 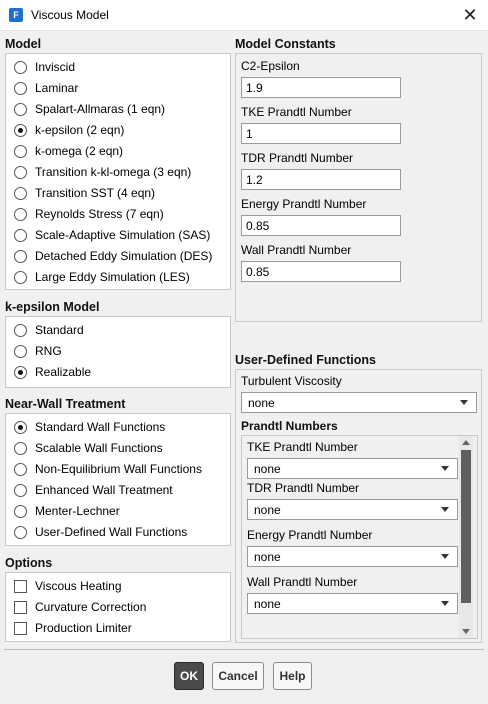 I want to click on c2-epsilon-input, so click(x=321, y=87).